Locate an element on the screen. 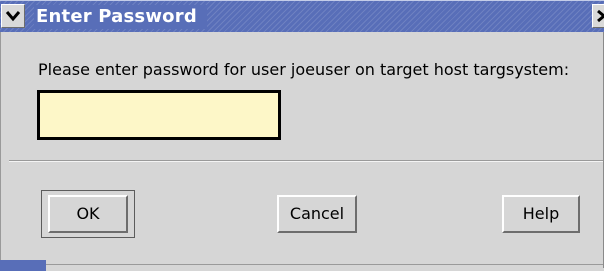 The height and width of the screenshot is (271, 614). chevron-down-icon is located at coordinates (13, 16).